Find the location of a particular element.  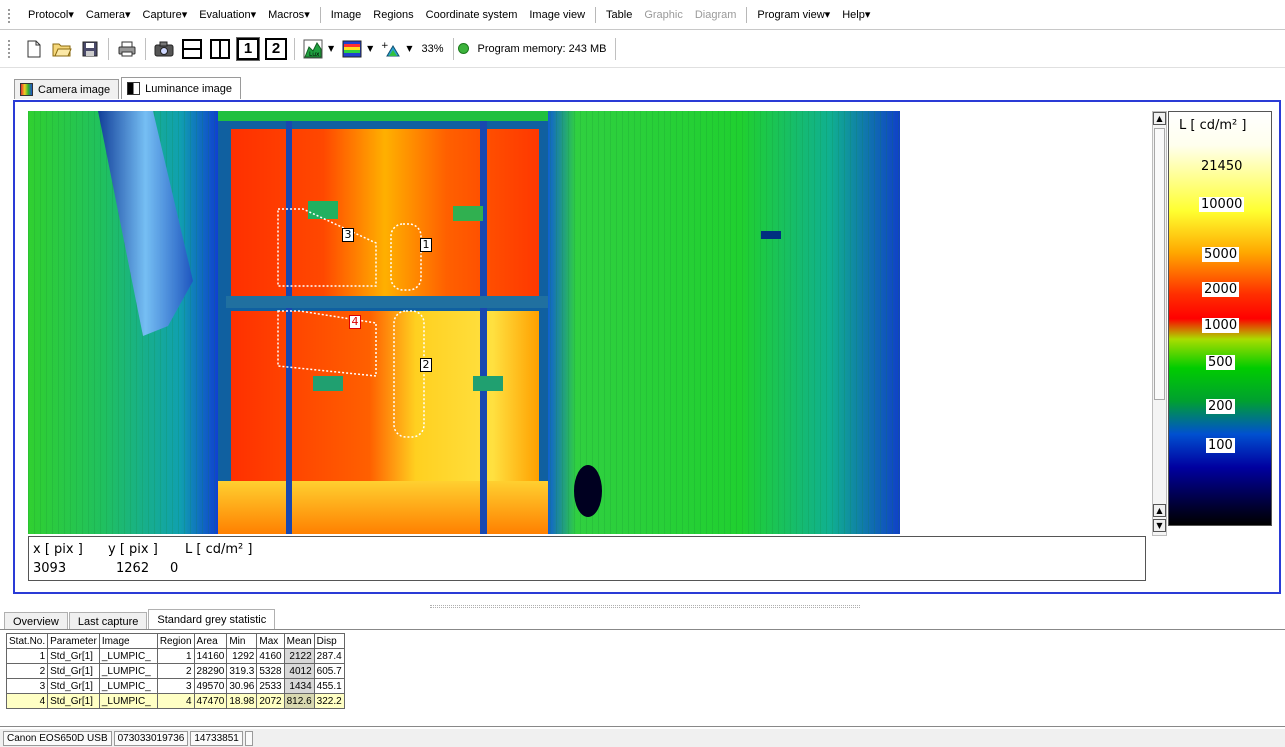

table-cell: 455.1 is located at coordinates (329, 686).